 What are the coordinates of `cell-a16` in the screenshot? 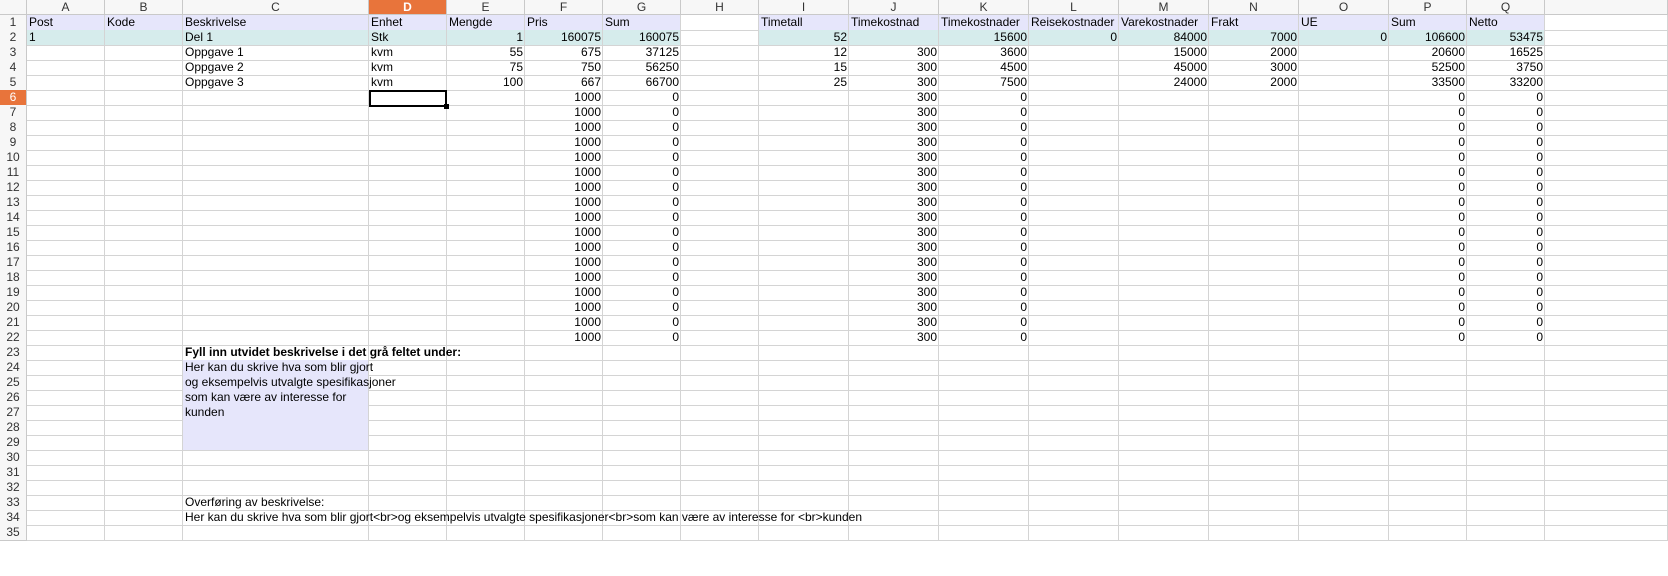 It's located at (66, 248).